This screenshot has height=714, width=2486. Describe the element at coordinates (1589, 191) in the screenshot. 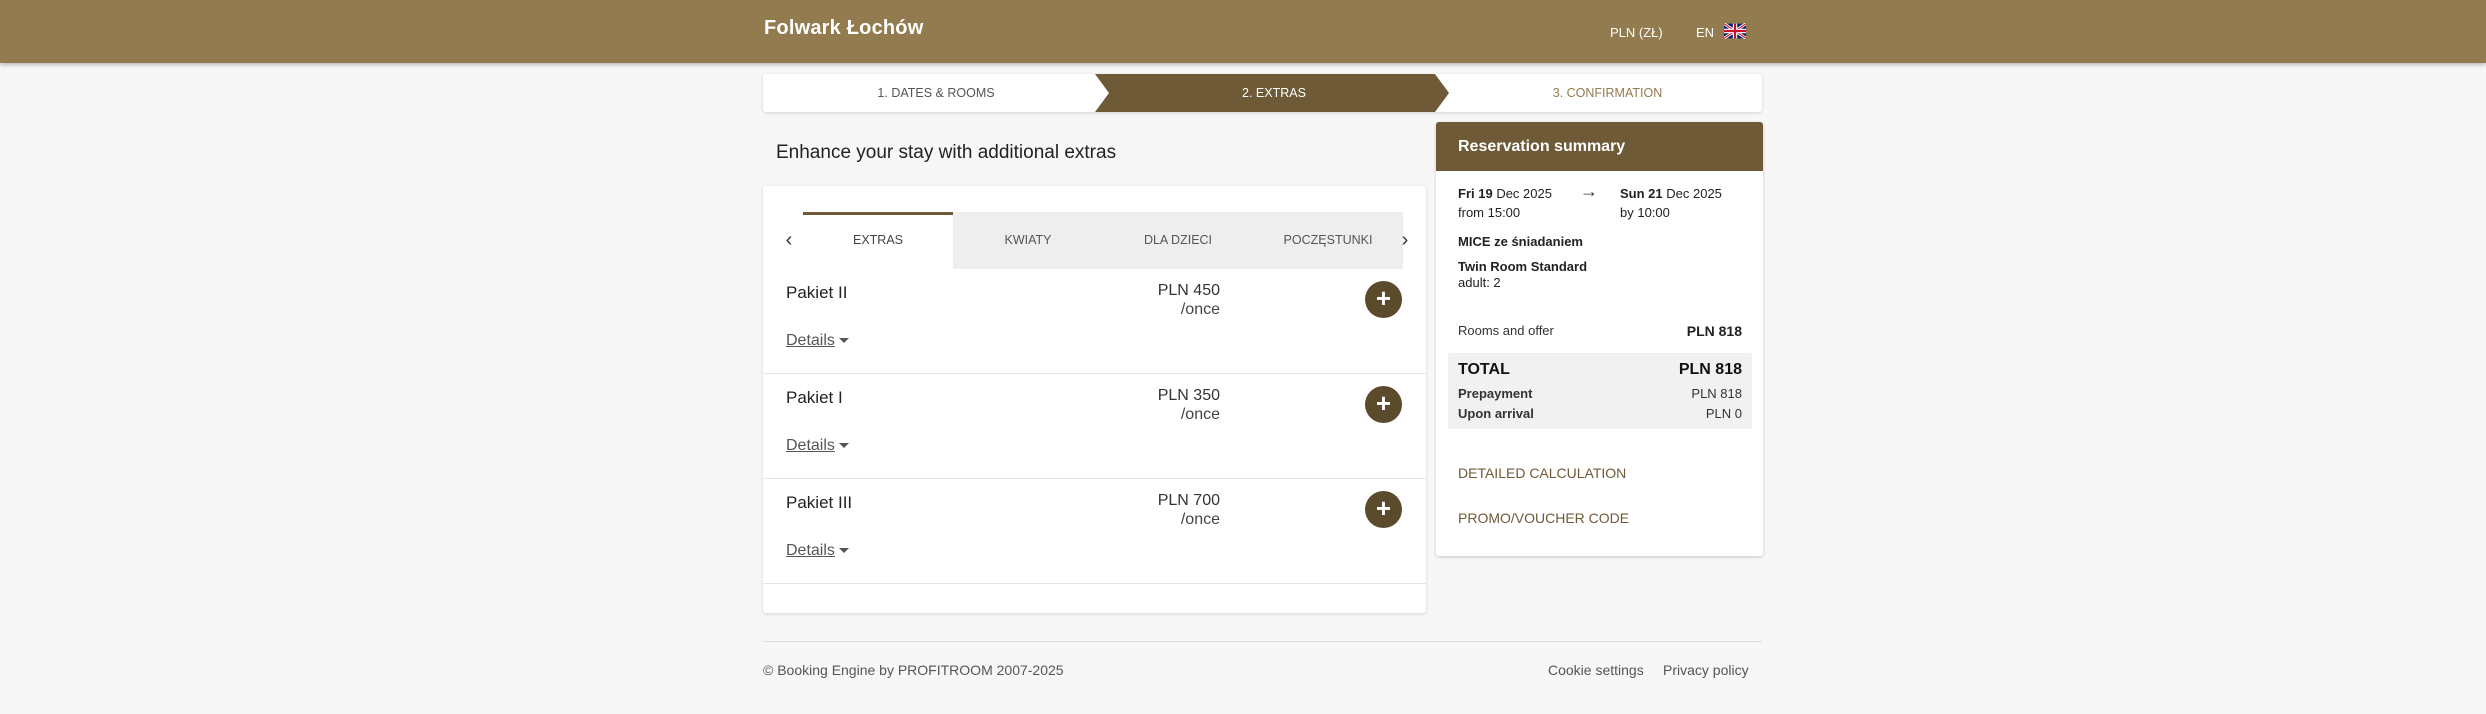

I see `arrow-right-icon: →` at that location.